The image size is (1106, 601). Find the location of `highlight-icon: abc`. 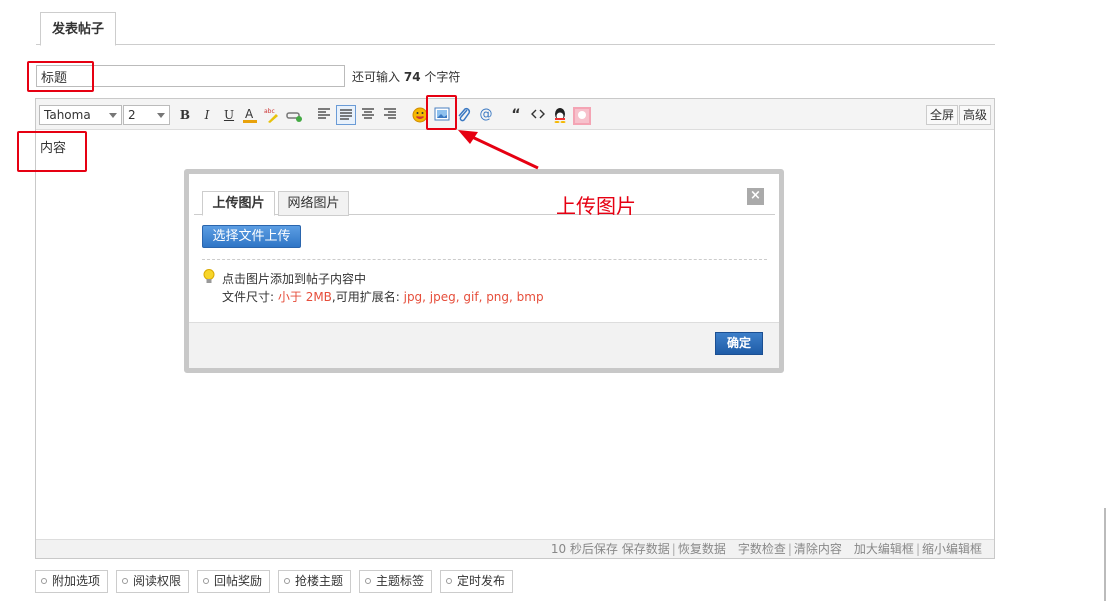

highlight-icon: abc is located at coordinates (272, 115).